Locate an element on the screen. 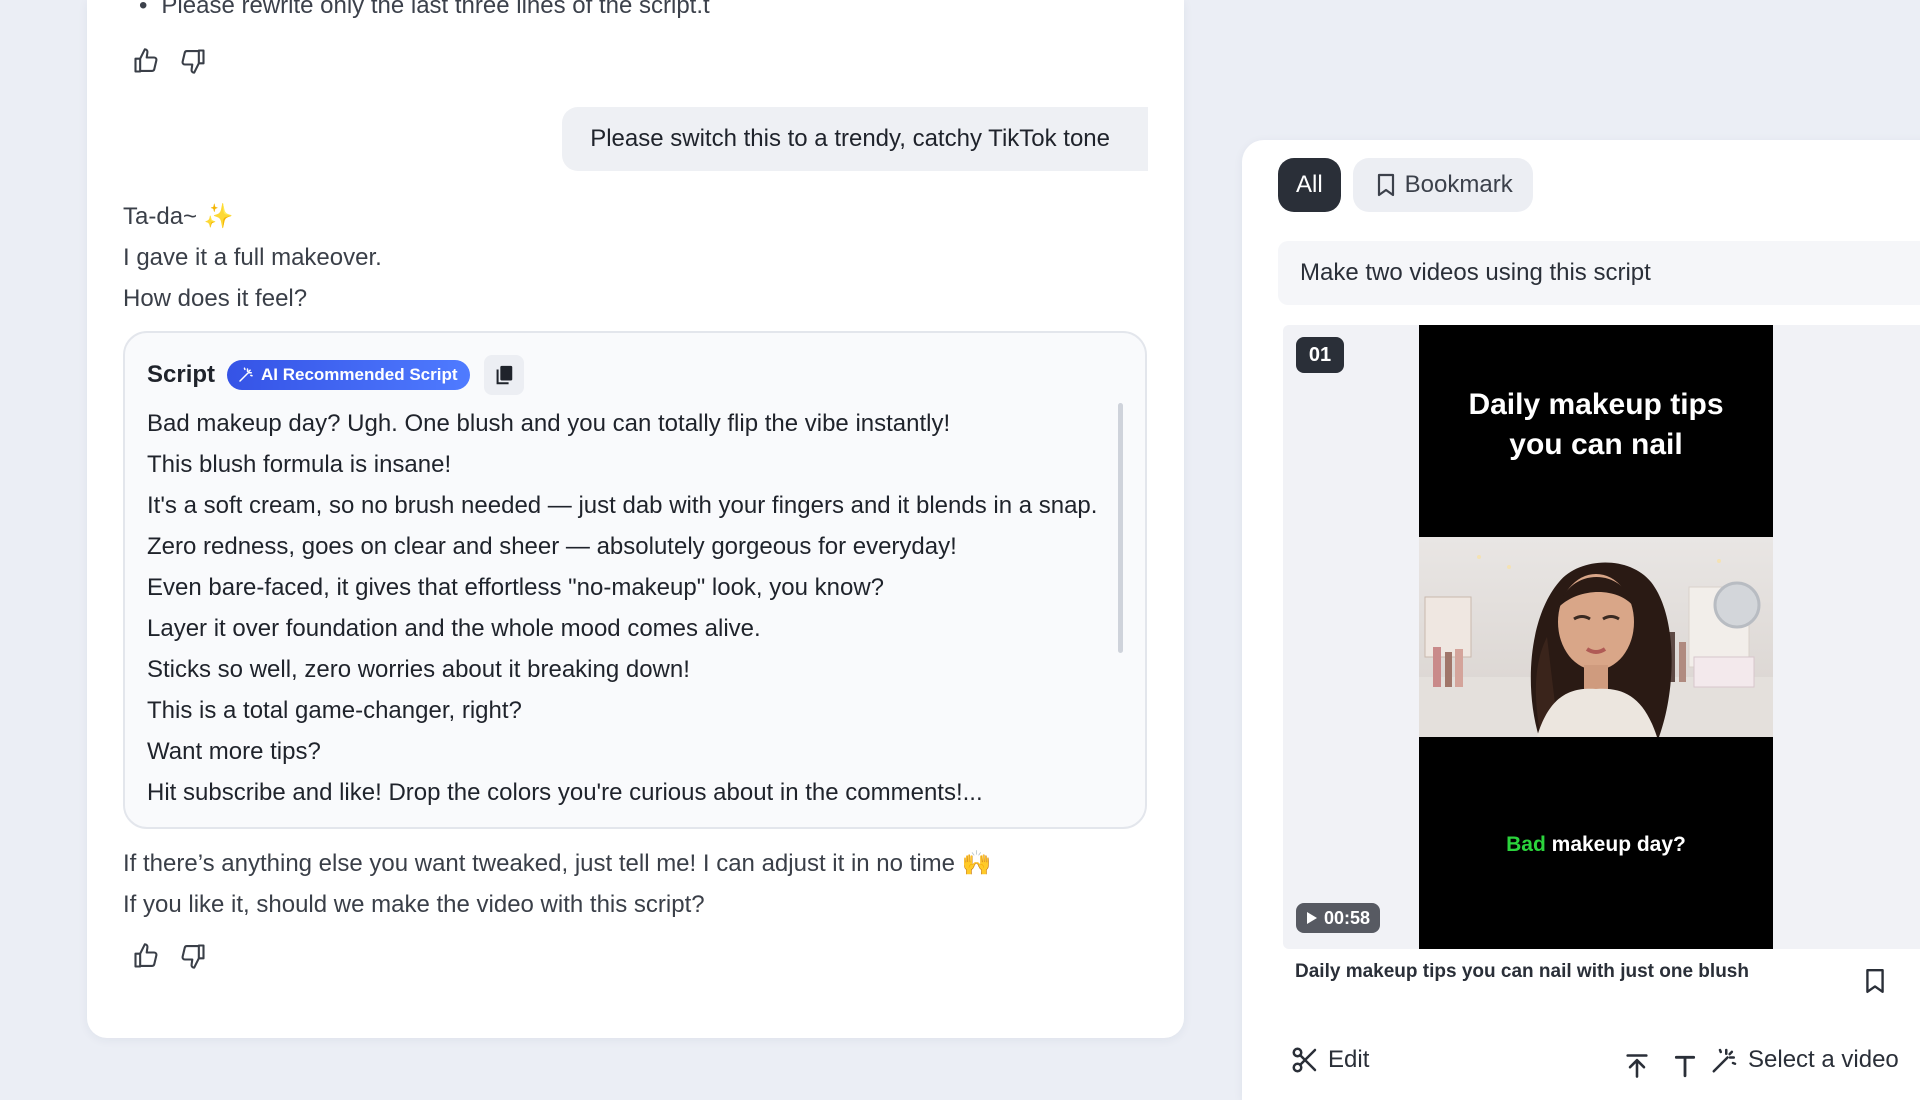 This screenshot has width=1920, height=1100. video-caption: Bad makeup day? is located at coordinates (1596, 845).